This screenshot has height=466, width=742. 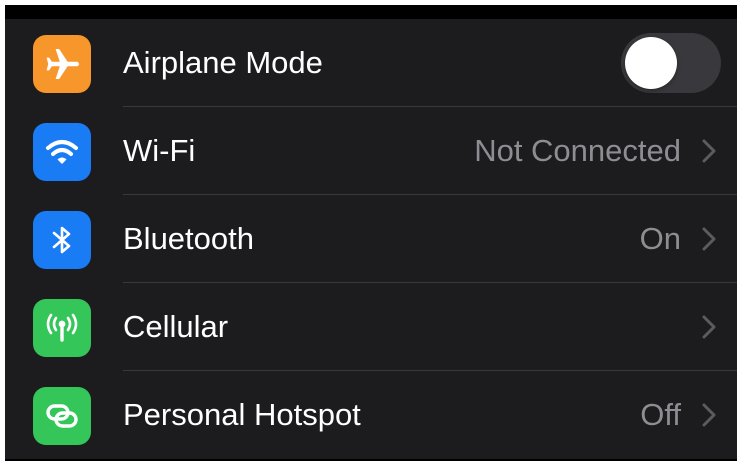 I want to click on hotspot-icon-tile, so click(x=62, y=416).